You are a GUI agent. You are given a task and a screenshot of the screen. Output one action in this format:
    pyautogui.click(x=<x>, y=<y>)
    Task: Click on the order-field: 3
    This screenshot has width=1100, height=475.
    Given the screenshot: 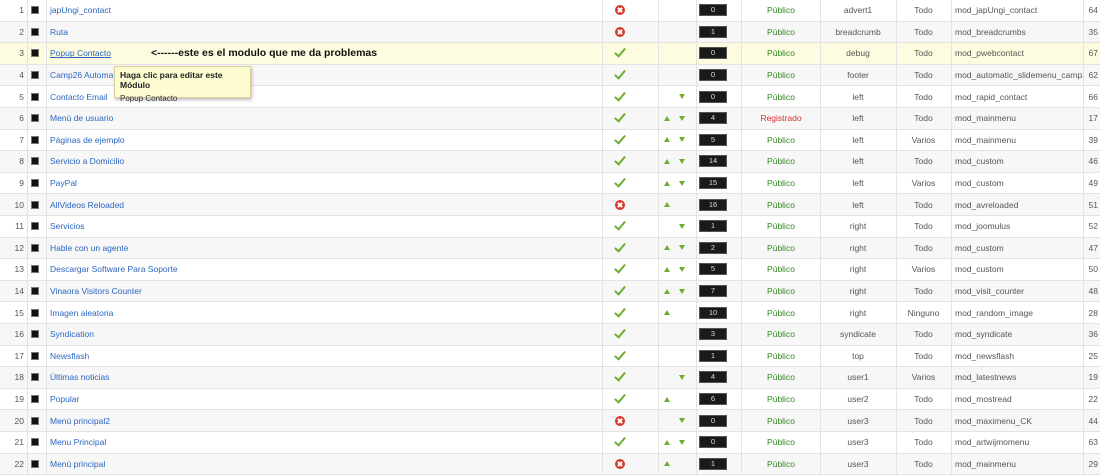 What is the action you would take?
    pyautogui.click(x=713, y=334)
    